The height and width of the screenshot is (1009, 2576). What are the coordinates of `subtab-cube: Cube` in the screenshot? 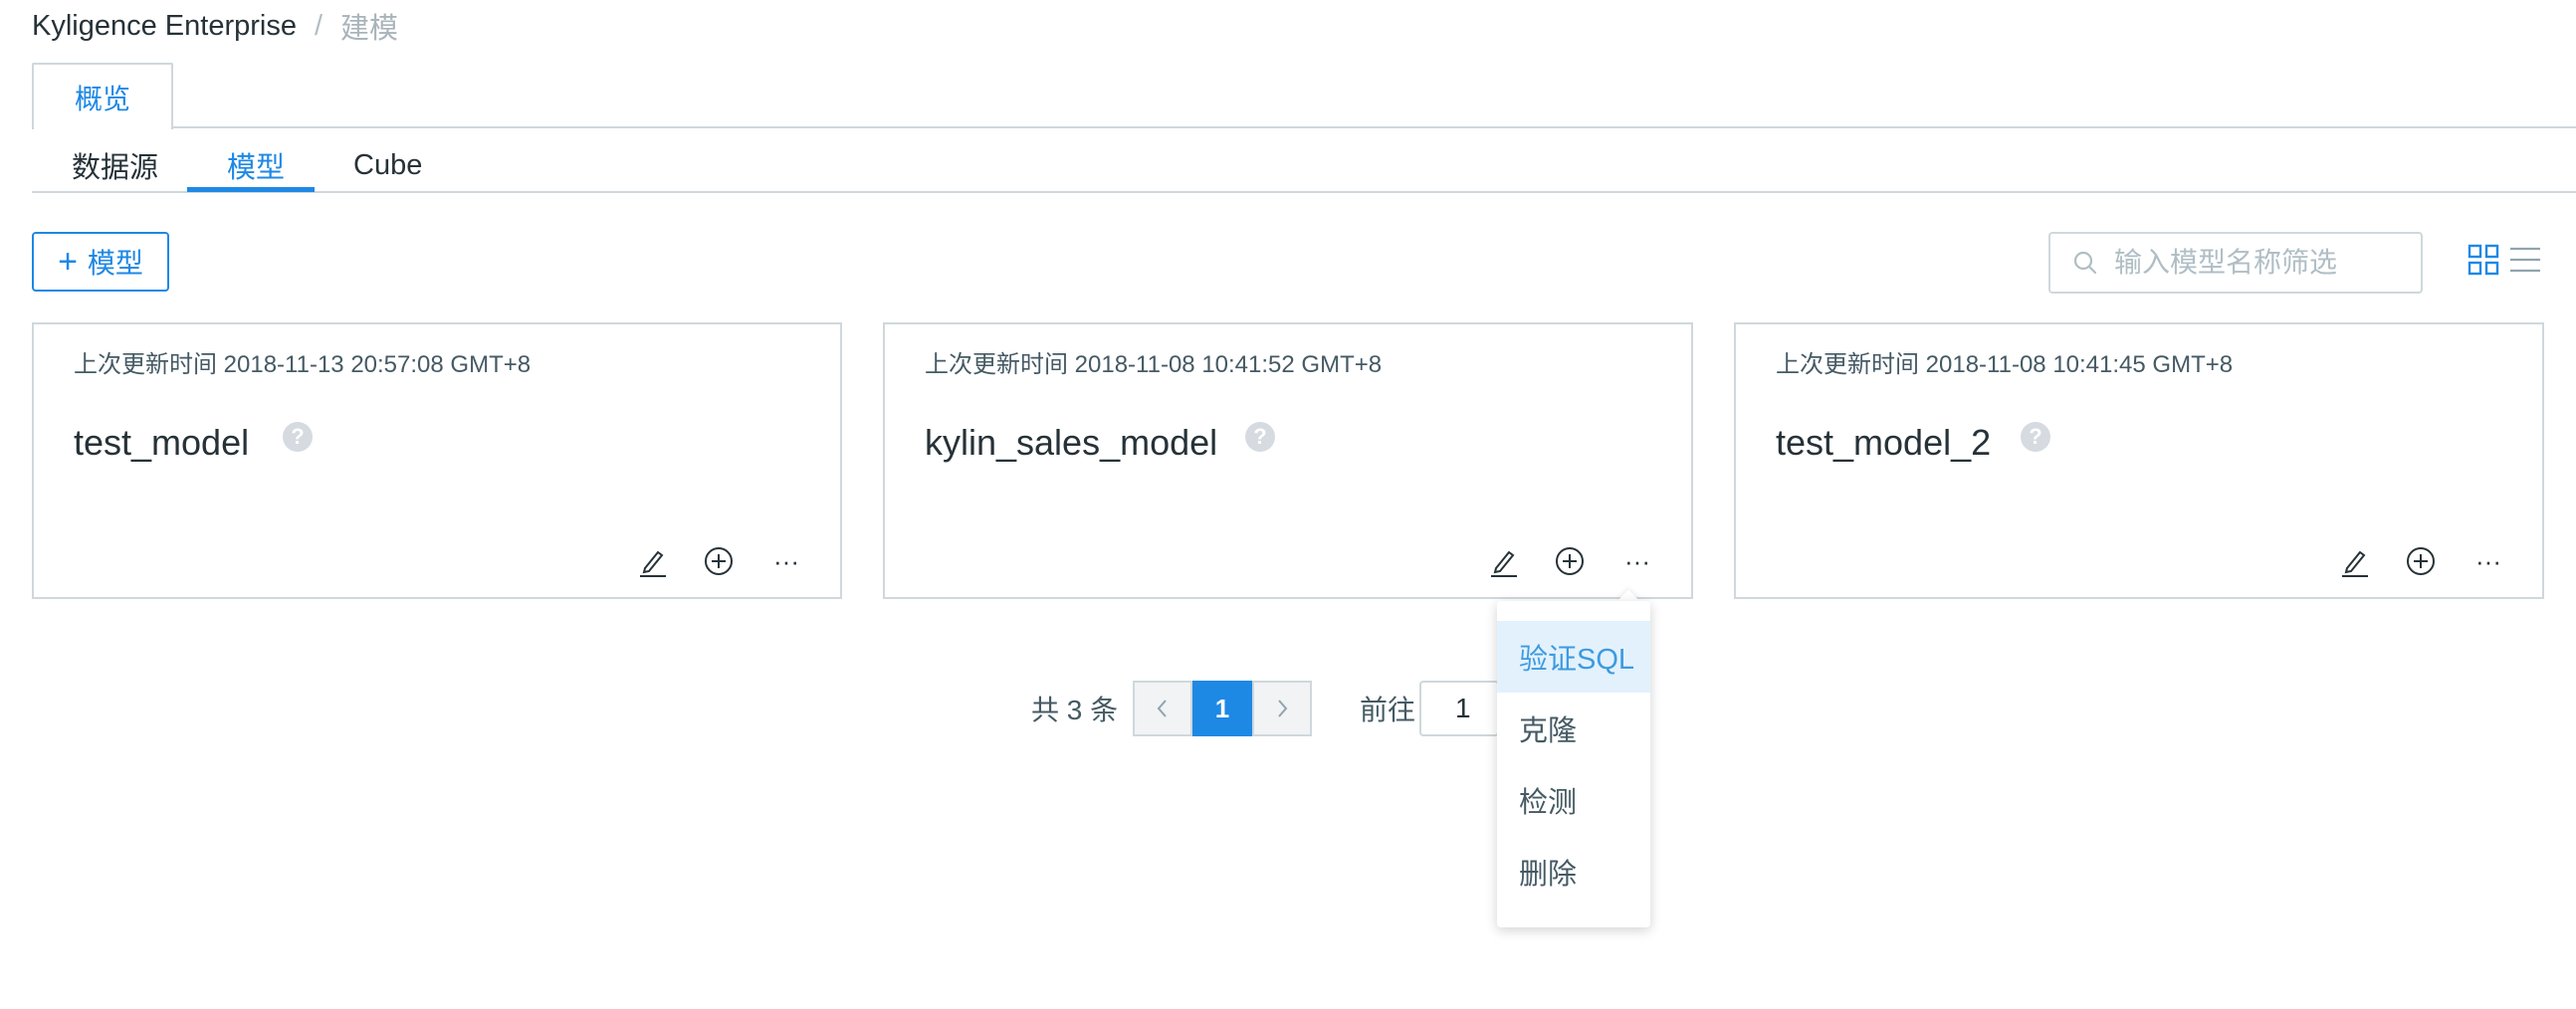 It's located at (387, 165).